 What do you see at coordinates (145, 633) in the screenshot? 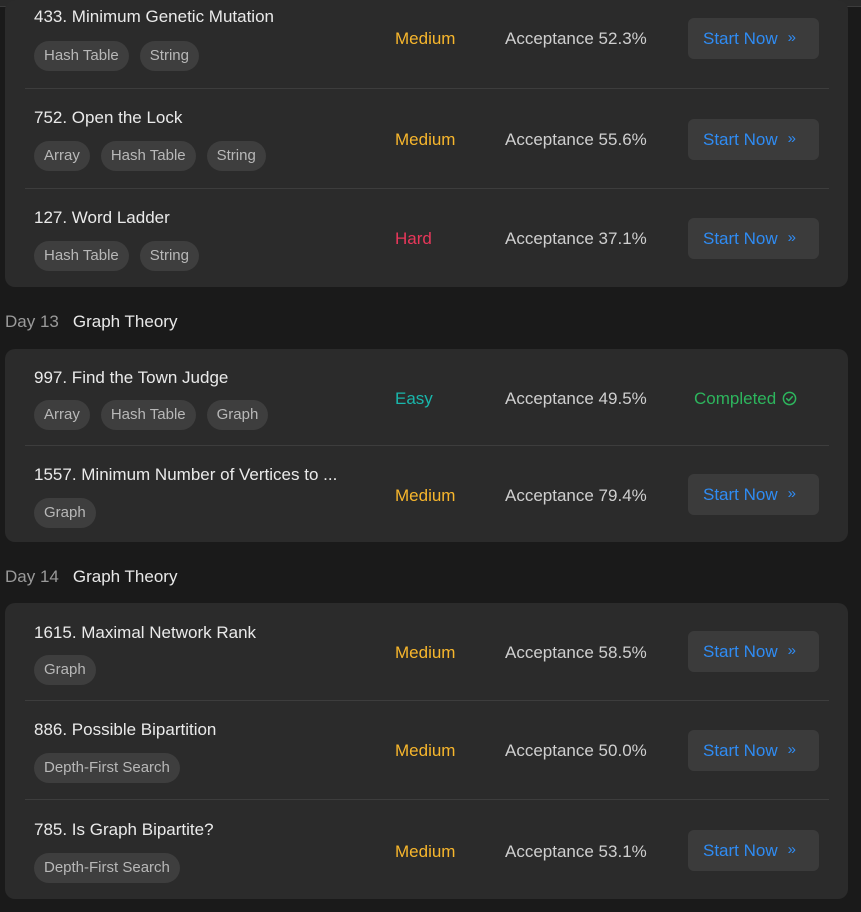
I see `problem-title: 1615. Maximal Network Rank` at bounding box center [145, 633].